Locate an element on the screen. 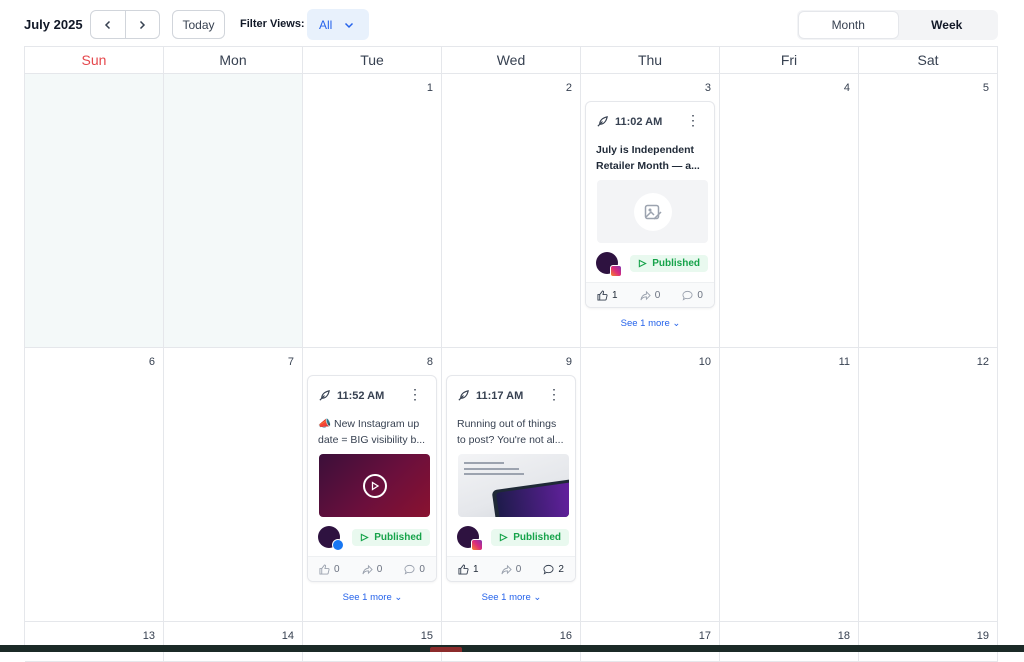 This screenshot has width=1024, height=662. day-cell: 13 is located at coordinates (94, 642).